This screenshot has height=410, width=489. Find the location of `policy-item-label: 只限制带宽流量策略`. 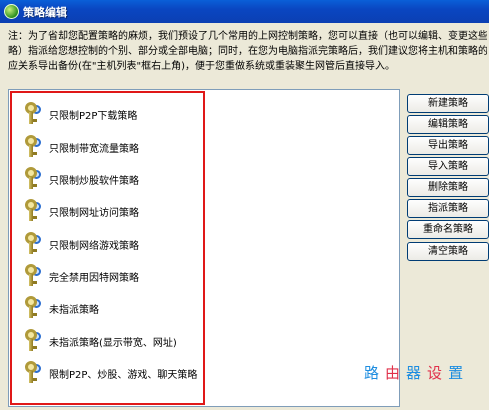

policy-item-label: 只限制带宽流量策略 is located at coordinates (94, 149).